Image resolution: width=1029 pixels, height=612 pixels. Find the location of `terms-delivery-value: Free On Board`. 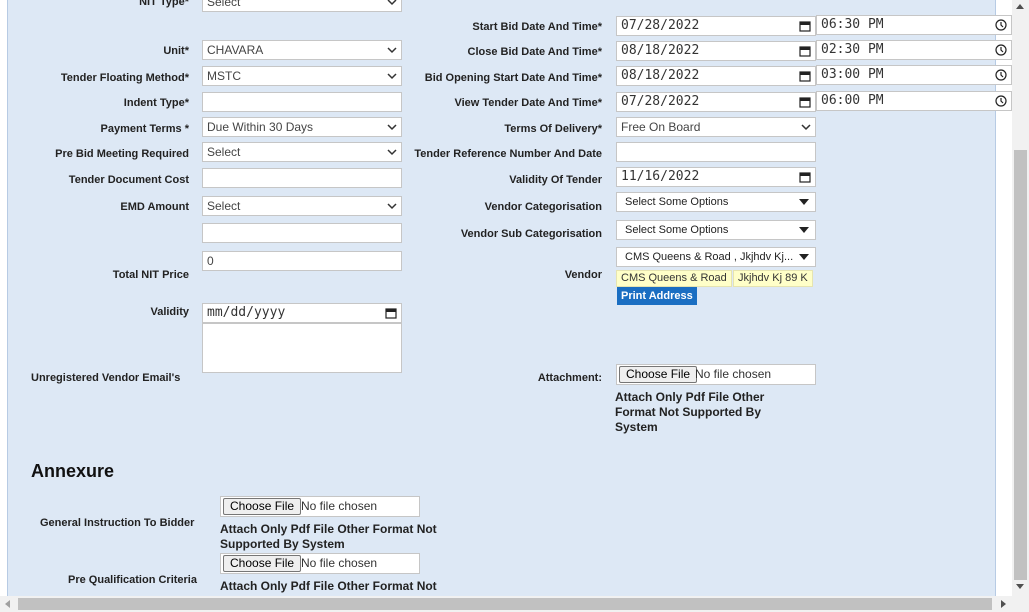

terms-delivery-value: Free On Board is located at coordinates (661, 127).